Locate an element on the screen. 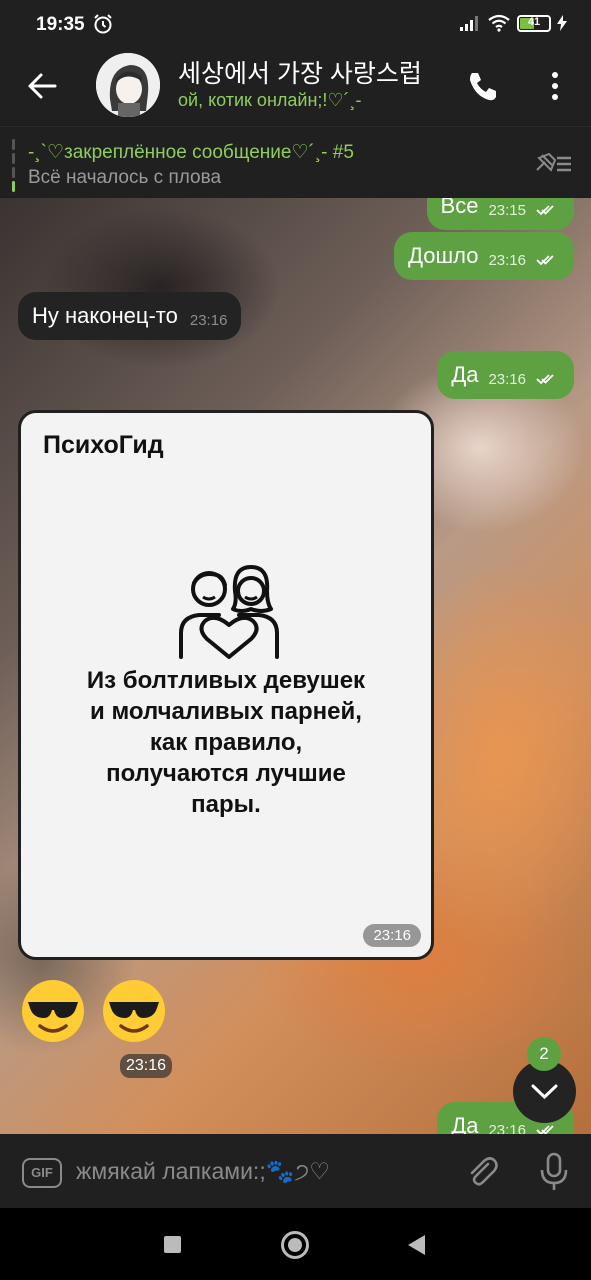  message-text: Ну наконец-то is located at coordinates (105, 315).